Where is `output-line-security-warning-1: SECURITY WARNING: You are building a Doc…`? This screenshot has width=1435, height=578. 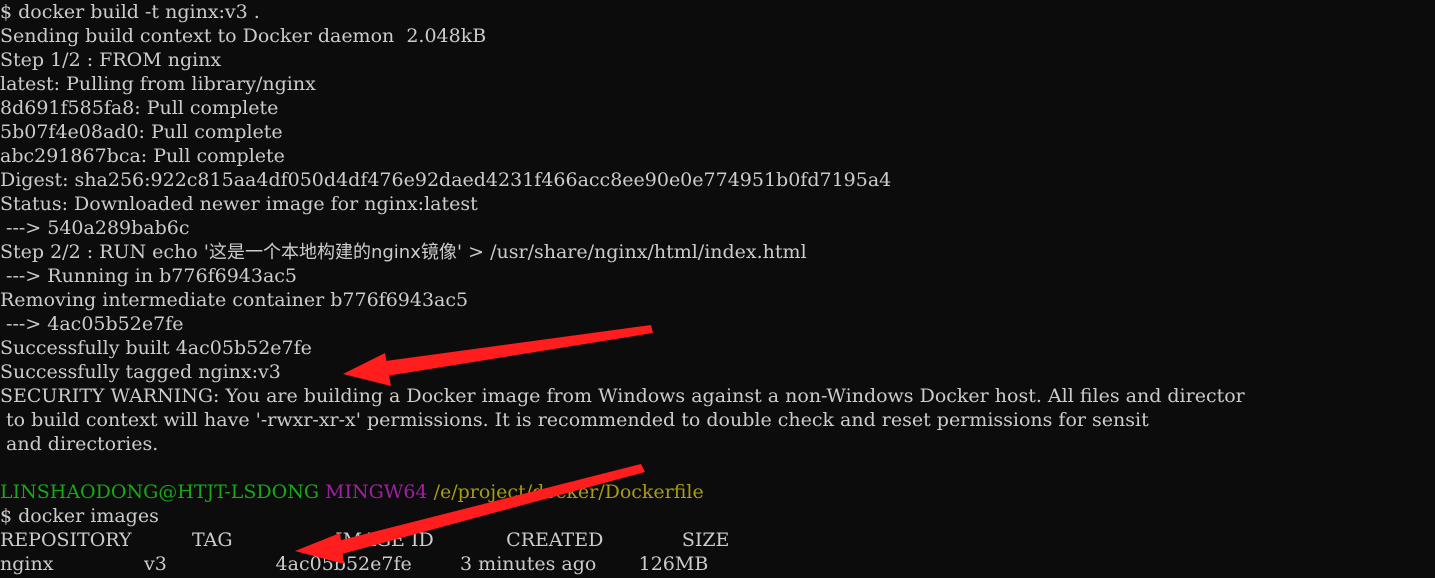
output-line-security-warning-1: SECURITY WARNING: You are building a Doc… is located at coordinates (622, 396).